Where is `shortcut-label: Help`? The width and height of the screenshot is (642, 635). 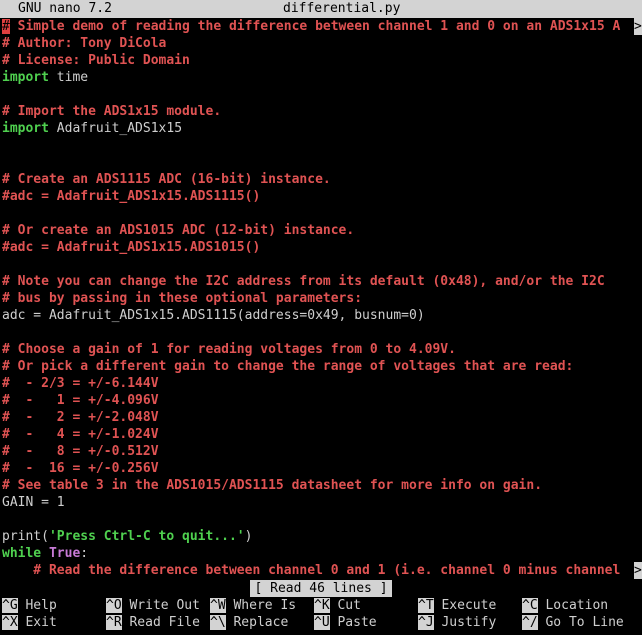 shortcut-label: Help is located at coordinates (37, 605).